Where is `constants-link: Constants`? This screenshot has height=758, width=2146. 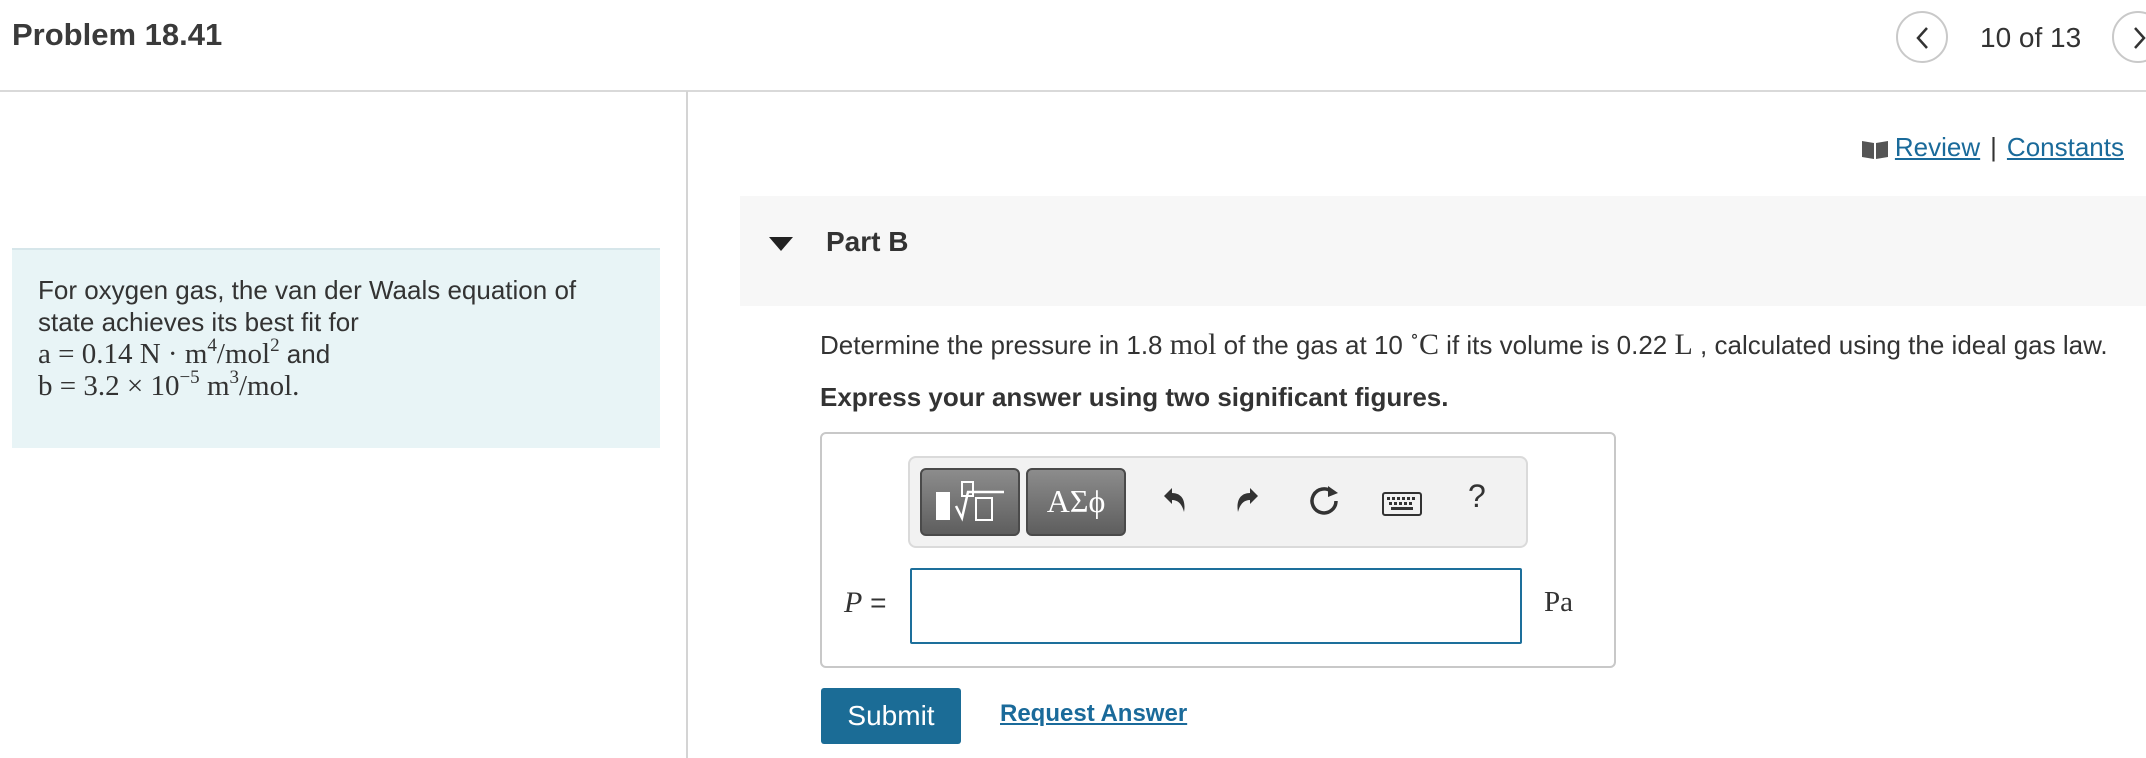
constants-link: Constants is located at coordinates (2065, 147).